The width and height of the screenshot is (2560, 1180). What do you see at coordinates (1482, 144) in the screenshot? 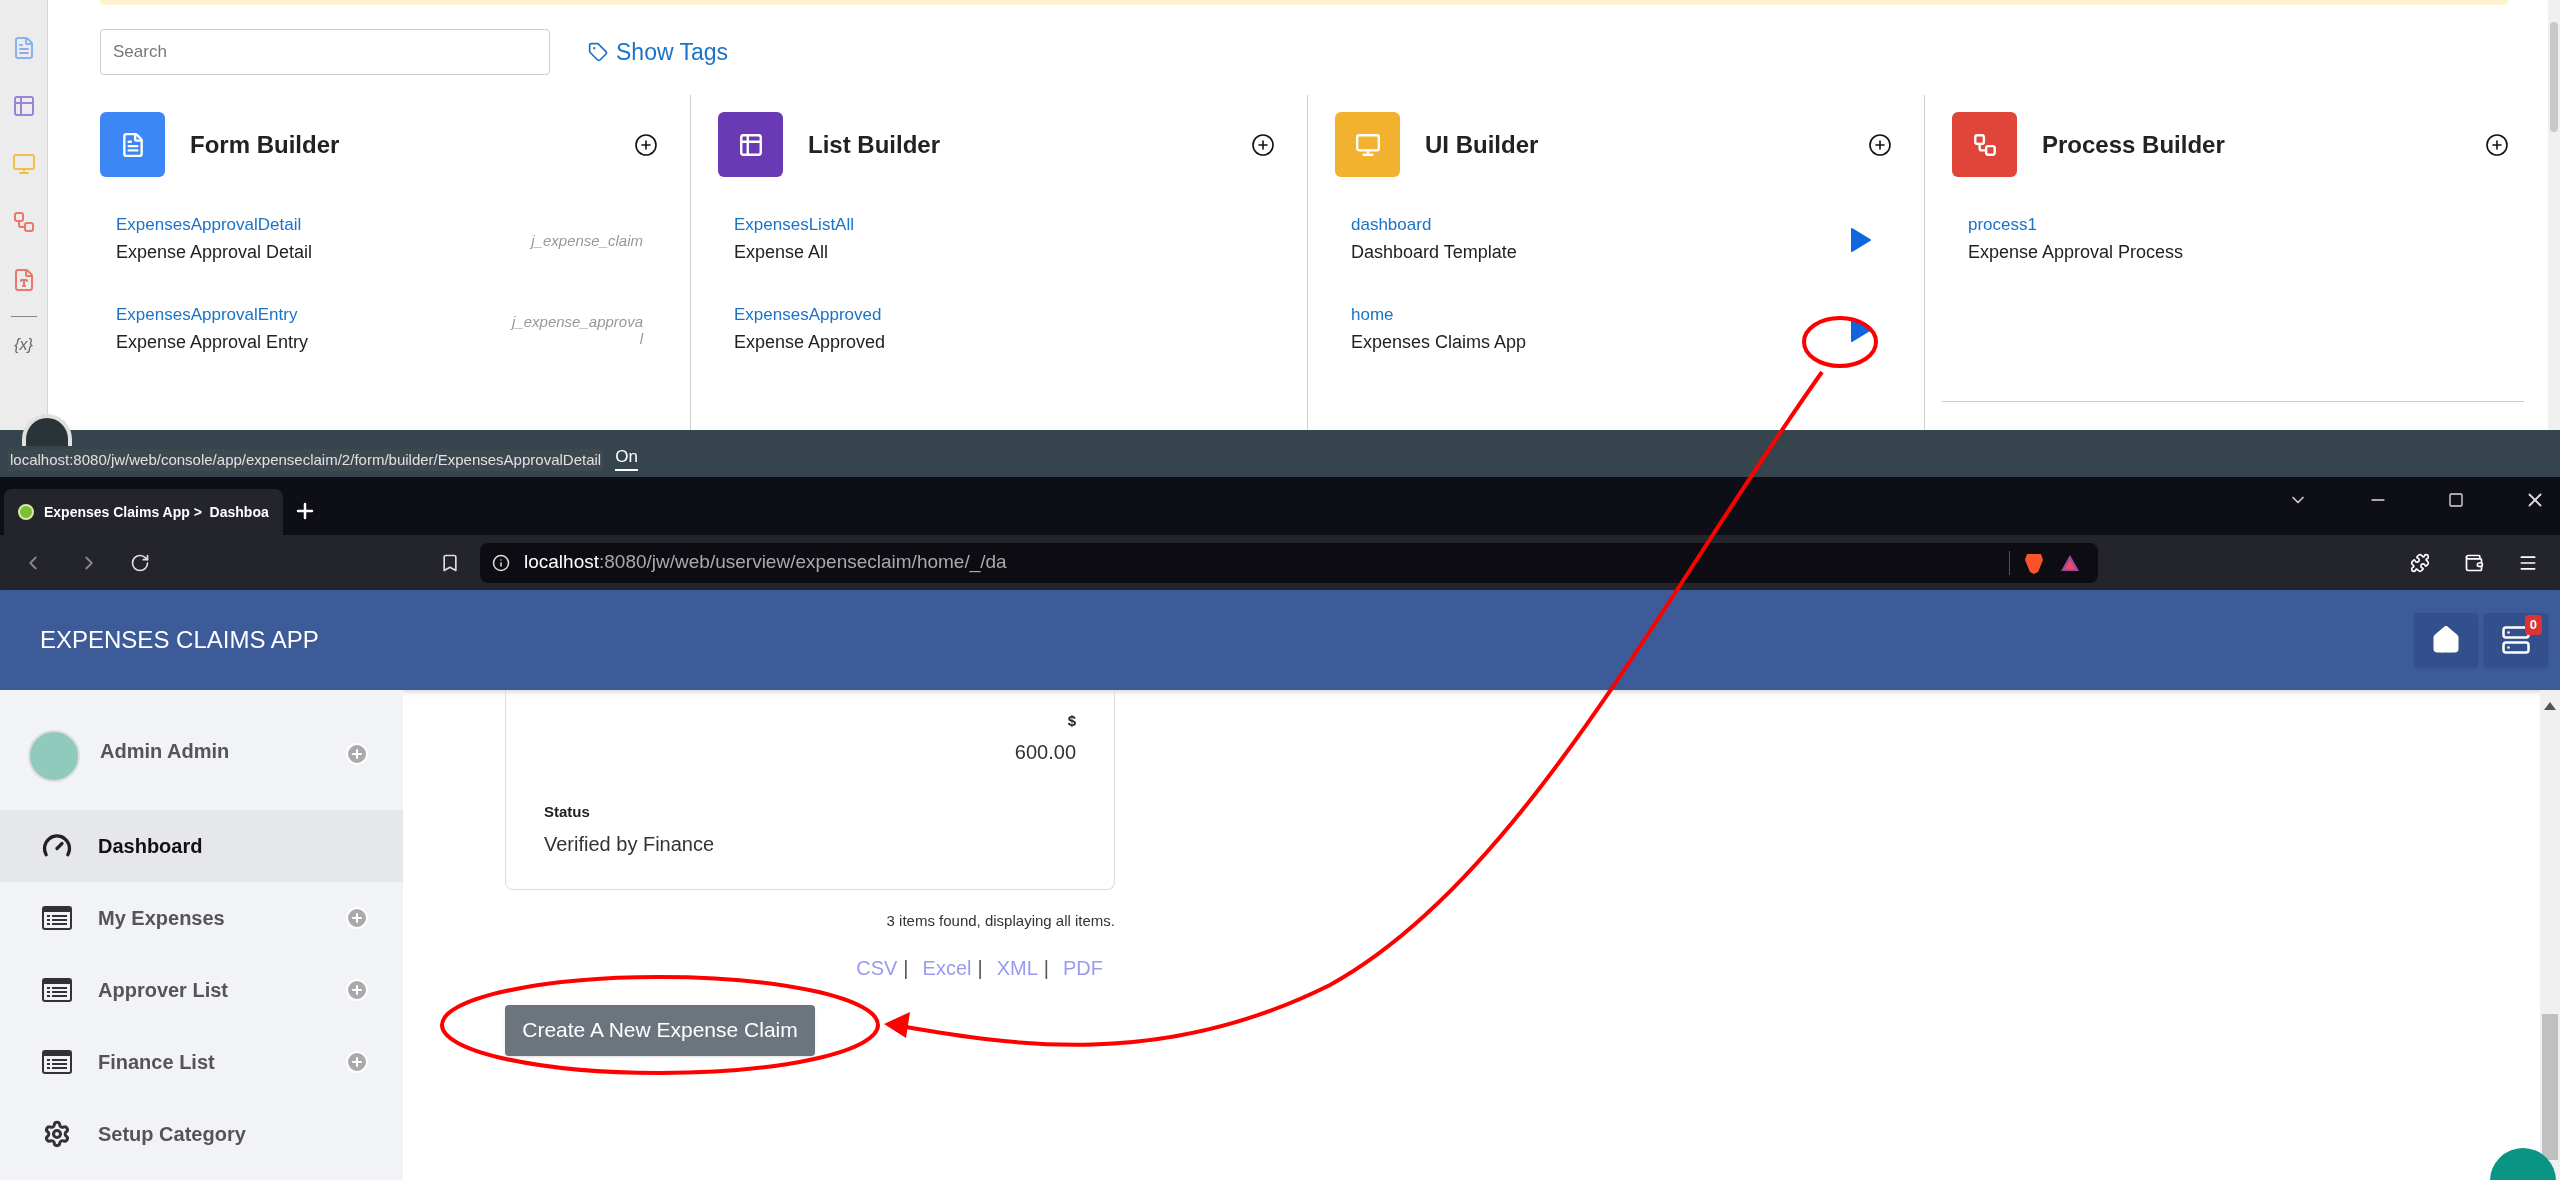
I see `builder-title: UI Builder` at bounding box center [1482, 144].